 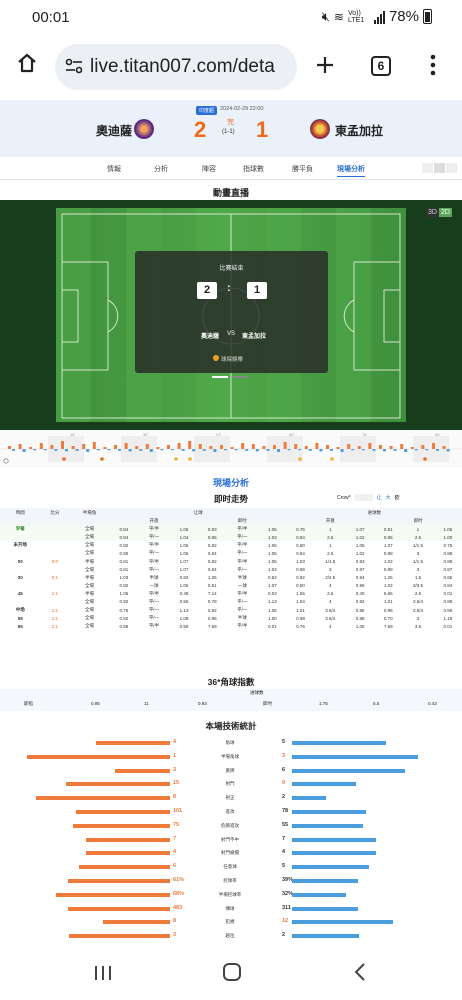 I want to click on back-icon, so click(x=360, y=972).